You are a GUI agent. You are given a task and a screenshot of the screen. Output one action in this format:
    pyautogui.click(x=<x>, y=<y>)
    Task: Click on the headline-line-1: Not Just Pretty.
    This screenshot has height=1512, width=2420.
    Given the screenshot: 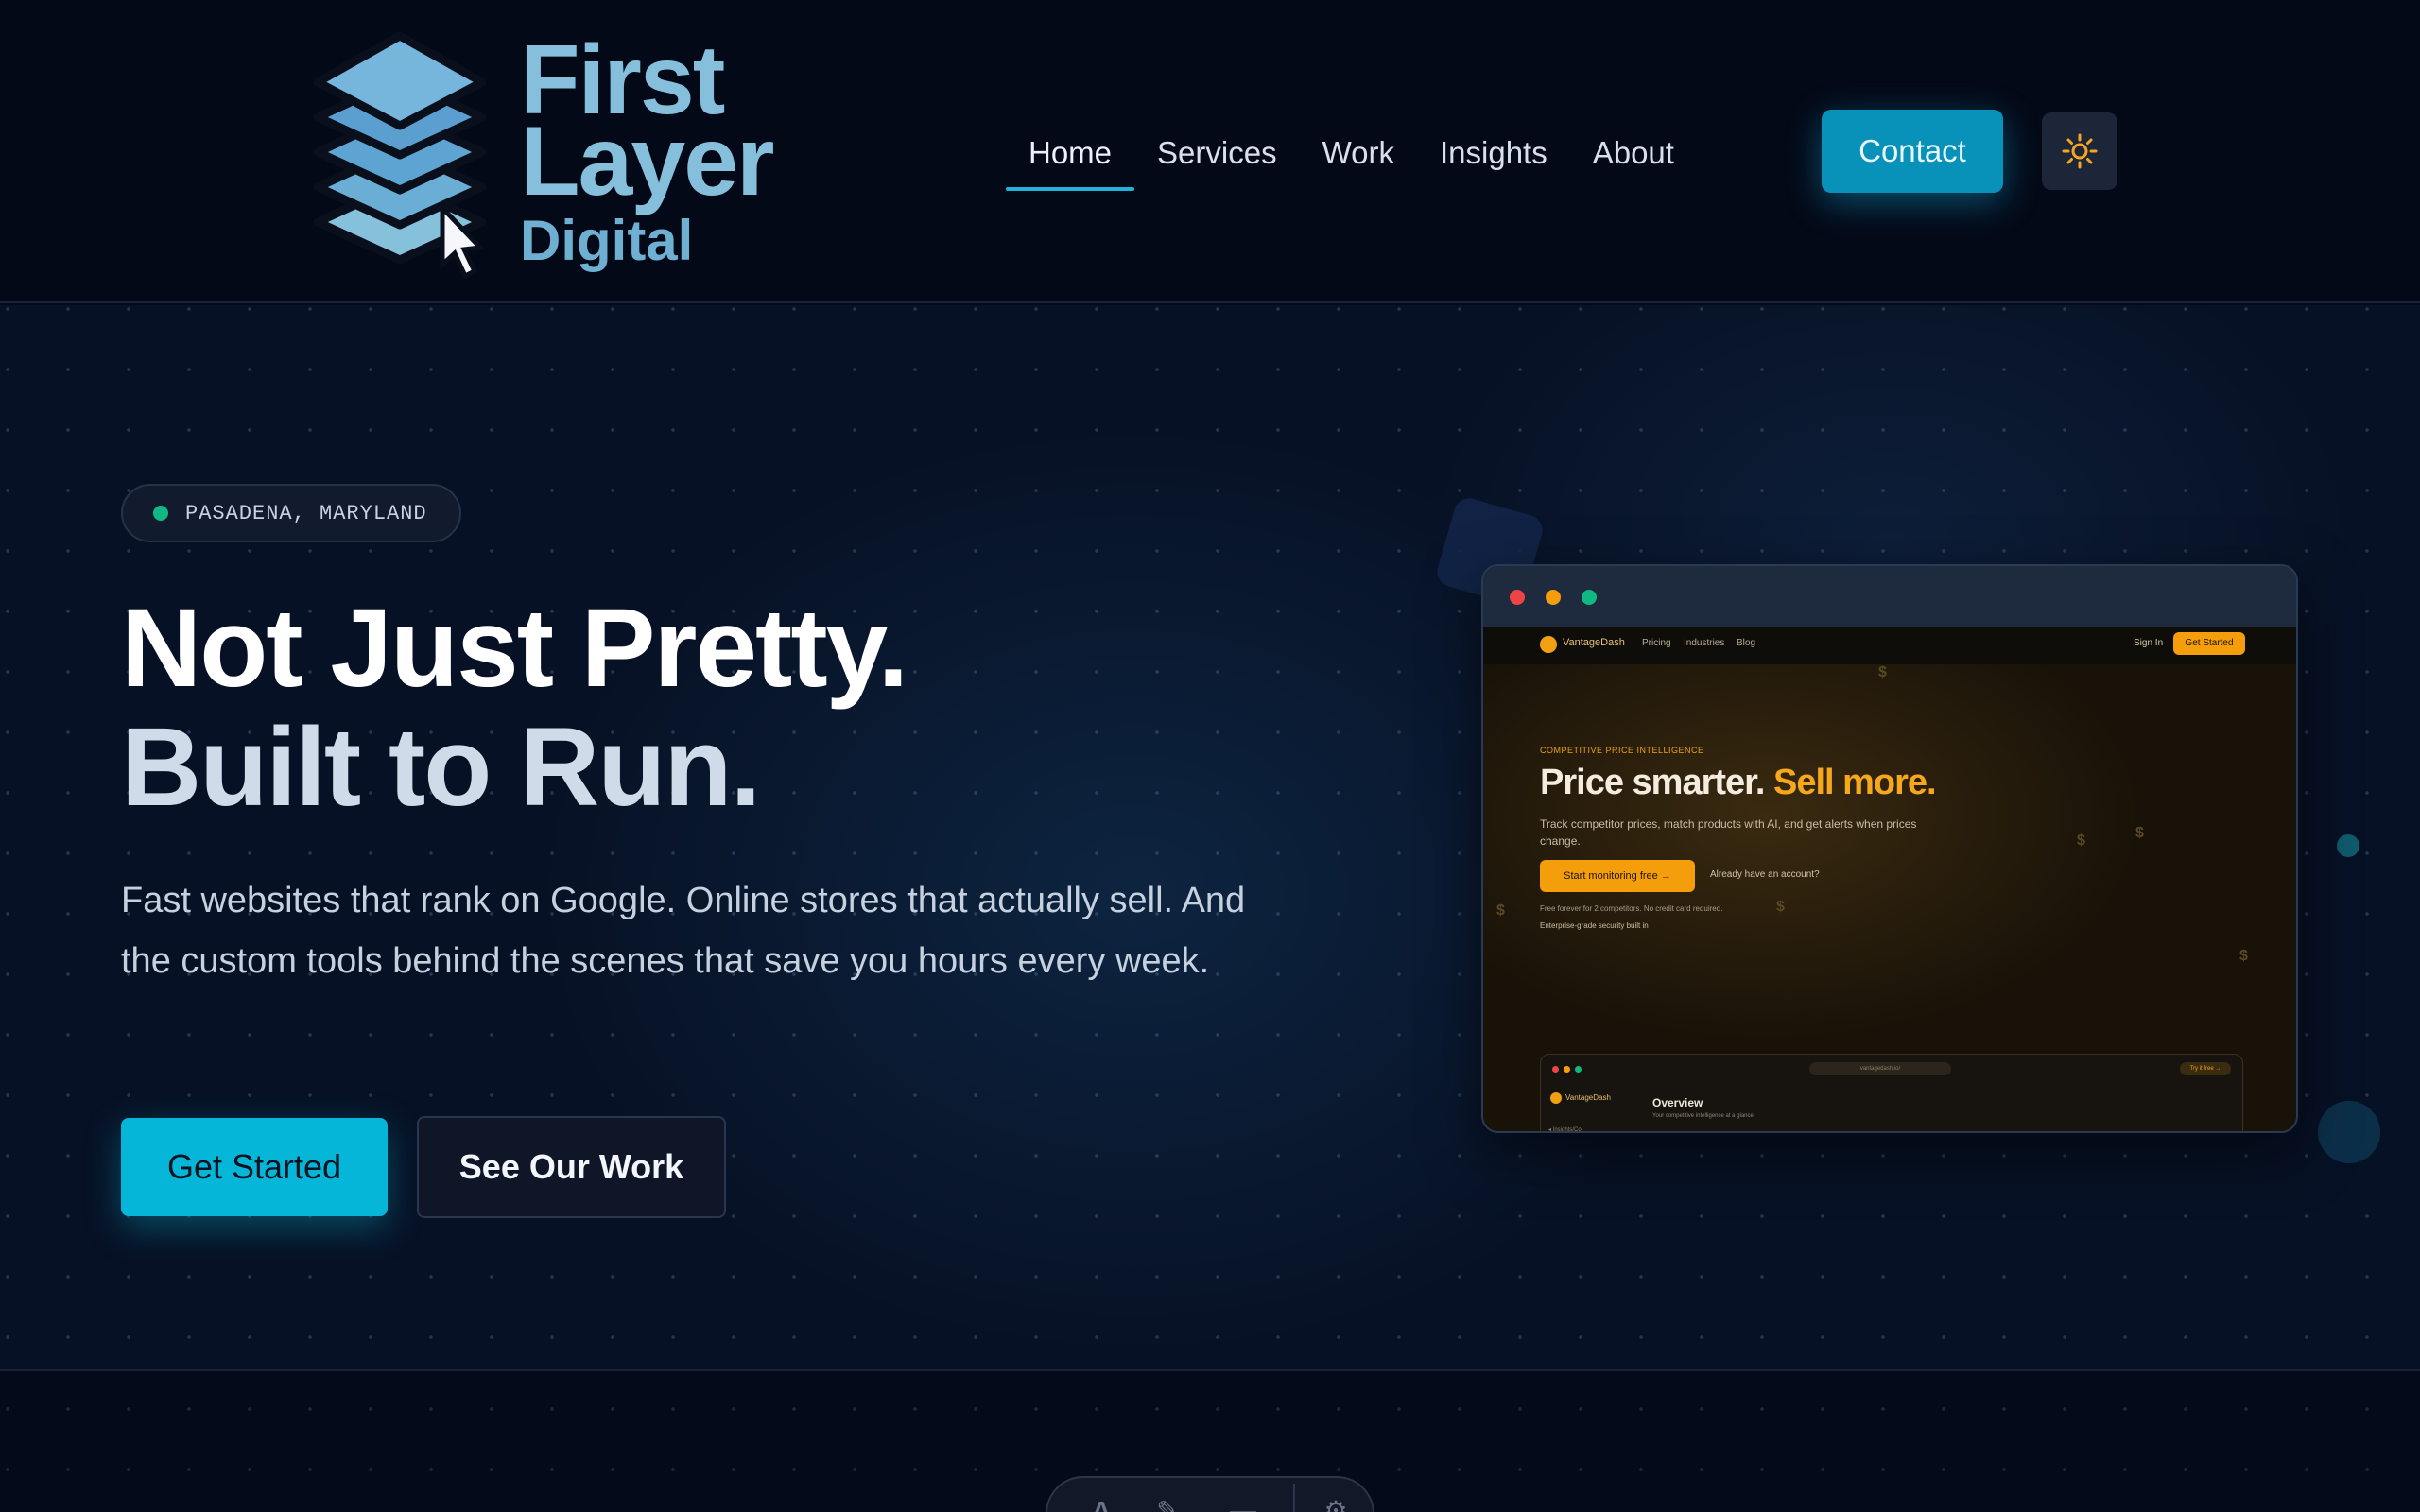 What is the action you would take?
    pyautogui.click(x=514, y=648)
    